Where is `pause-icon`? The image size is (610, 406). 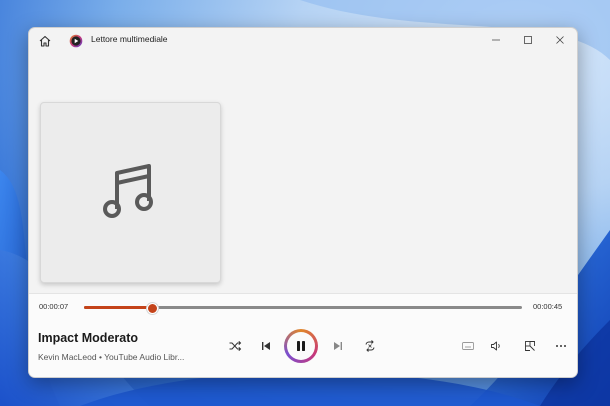 pause-icon is located at coordinates (301, 346).